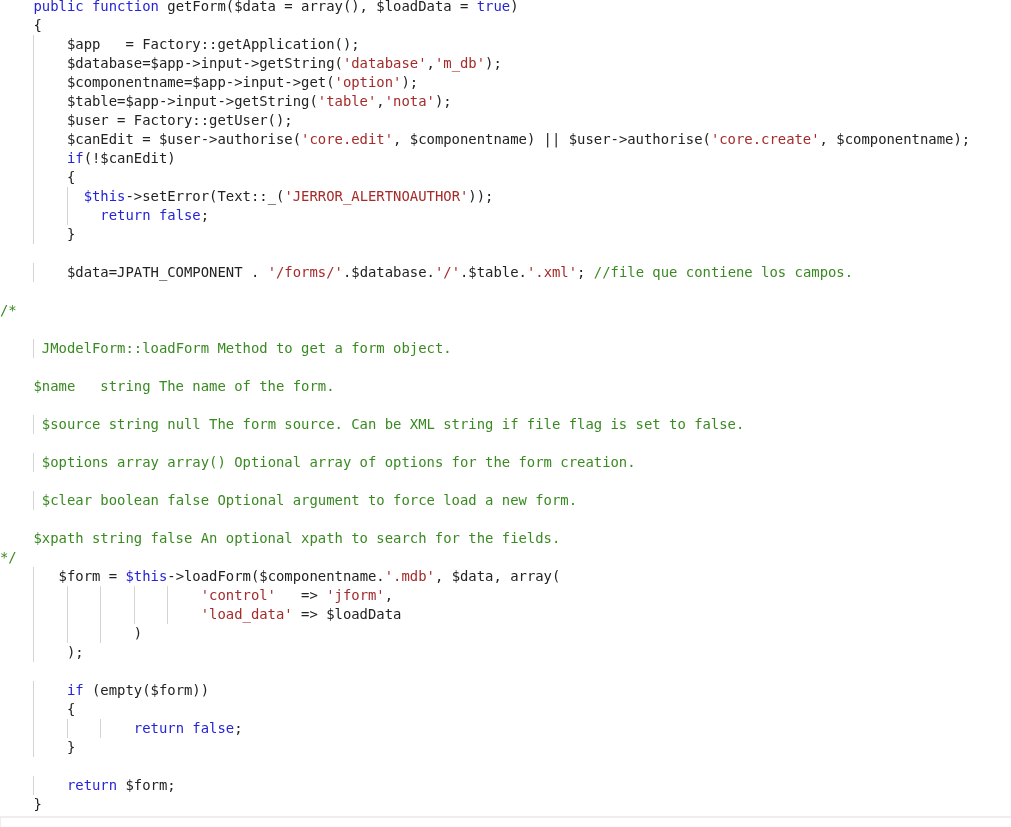 The width and height of the screenshot is (1011, 827). I want to click on code-line: public function getForm($data = array(), $loadData = true), so click(276, 8).